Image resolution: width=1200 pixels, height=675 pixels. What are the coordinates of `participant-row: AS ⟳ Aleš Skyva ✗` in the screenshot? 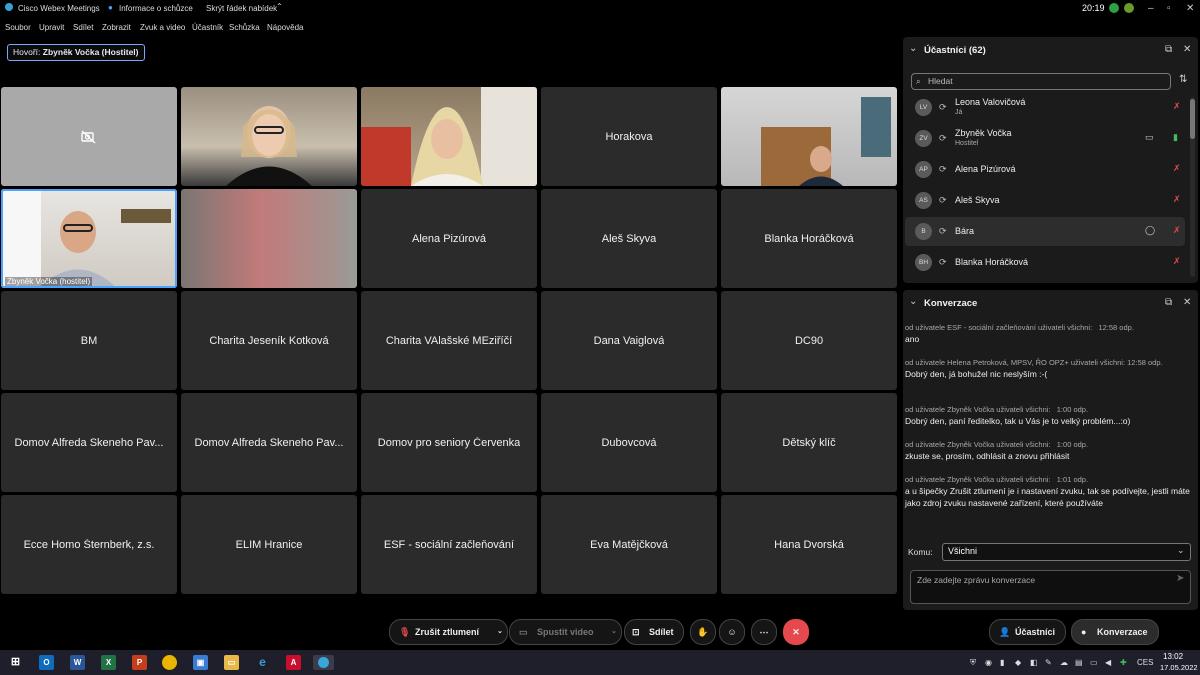 It's located at (1045, 200).